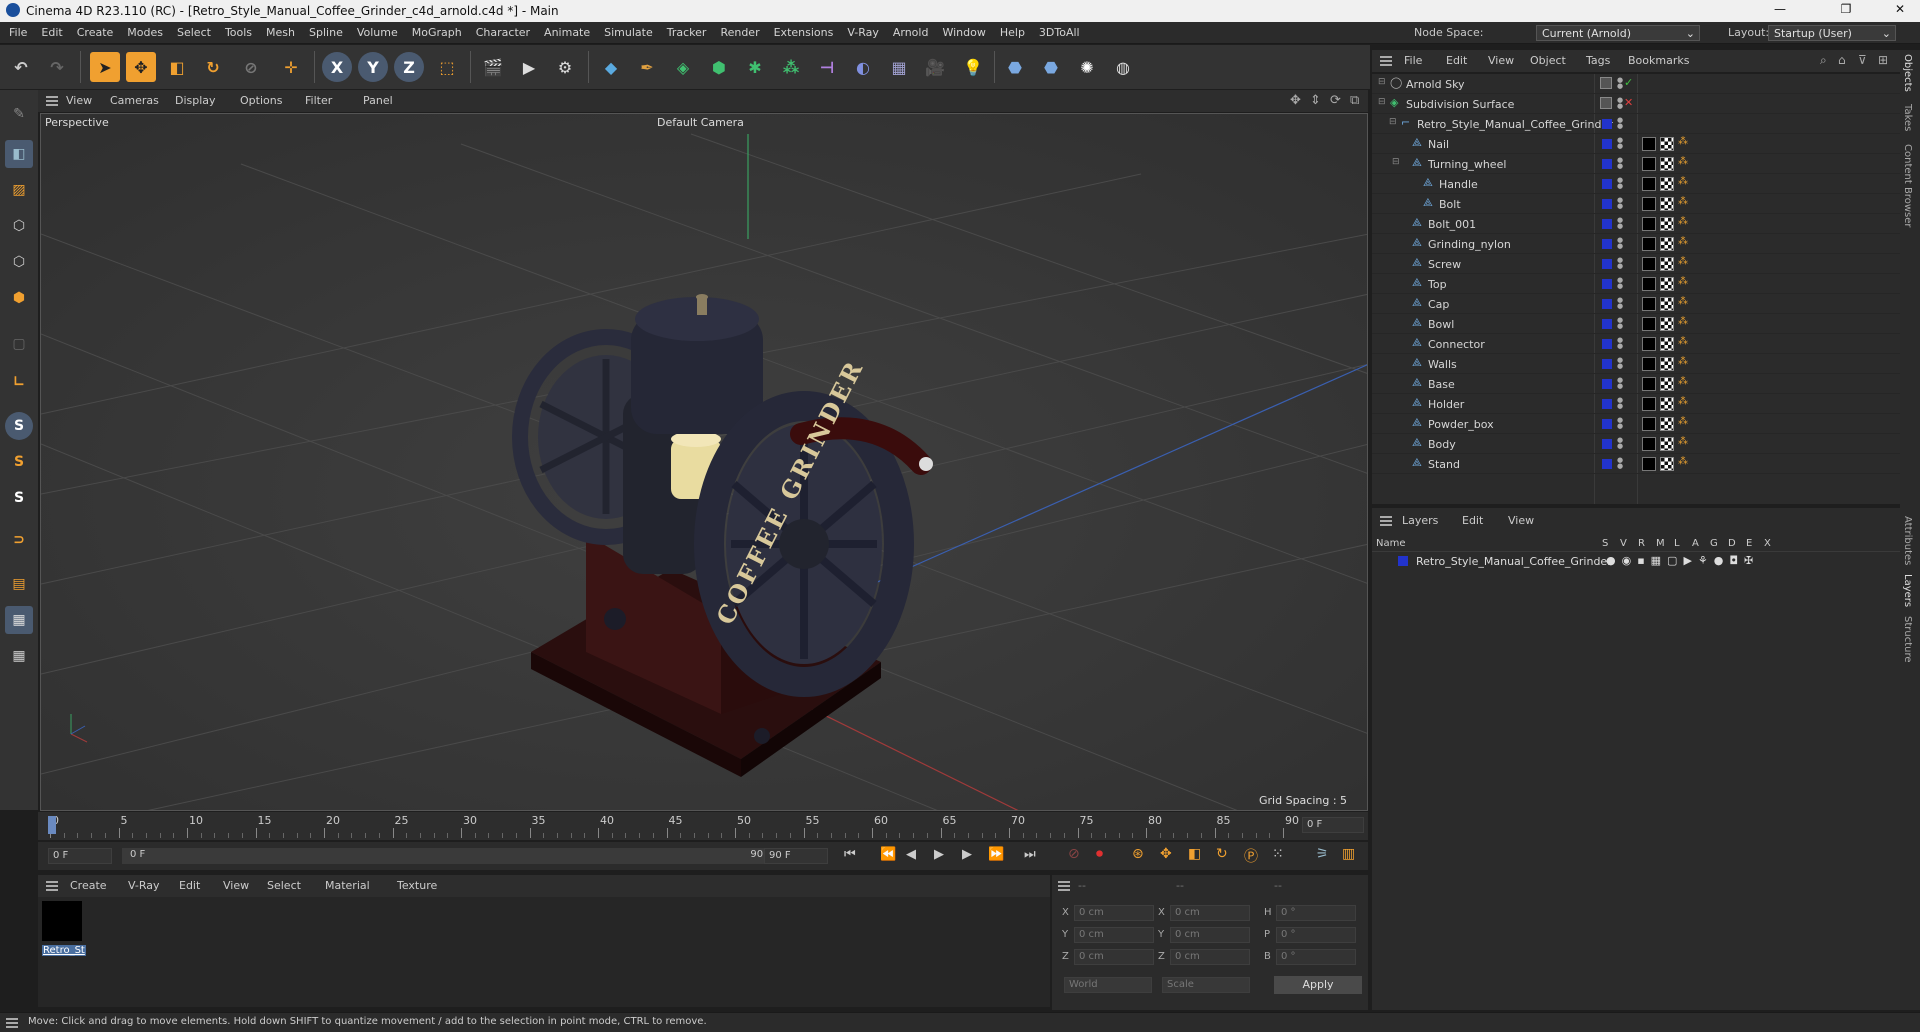 This screenshot has width=1920, height=1032. What do you see at coordinates (1099, 854) in the screenshot?
I see `auto-key-icon: ⏺` at bounding box center [1099, 854].